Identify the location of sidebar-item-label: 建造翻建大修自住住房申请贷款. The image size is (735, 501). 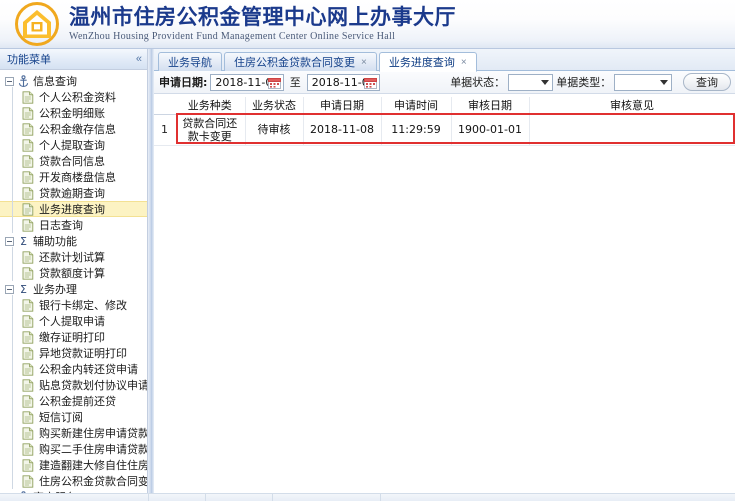
(93, 465).